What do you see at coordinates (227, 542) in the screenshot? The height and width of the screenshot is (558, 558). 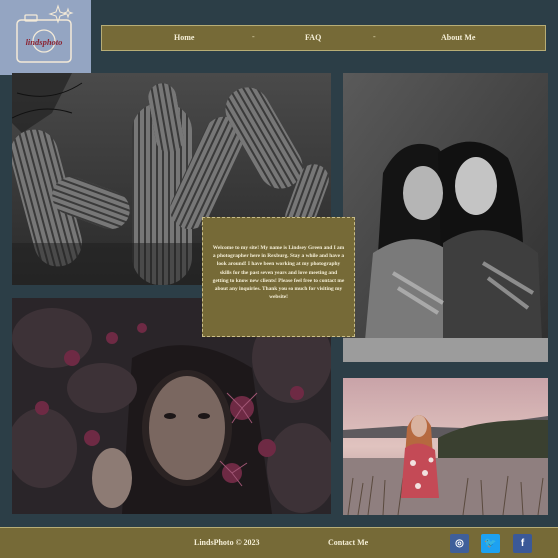 I see `footer-copyright: LindsPhoto © 2023` at bounding box center [227, 542].